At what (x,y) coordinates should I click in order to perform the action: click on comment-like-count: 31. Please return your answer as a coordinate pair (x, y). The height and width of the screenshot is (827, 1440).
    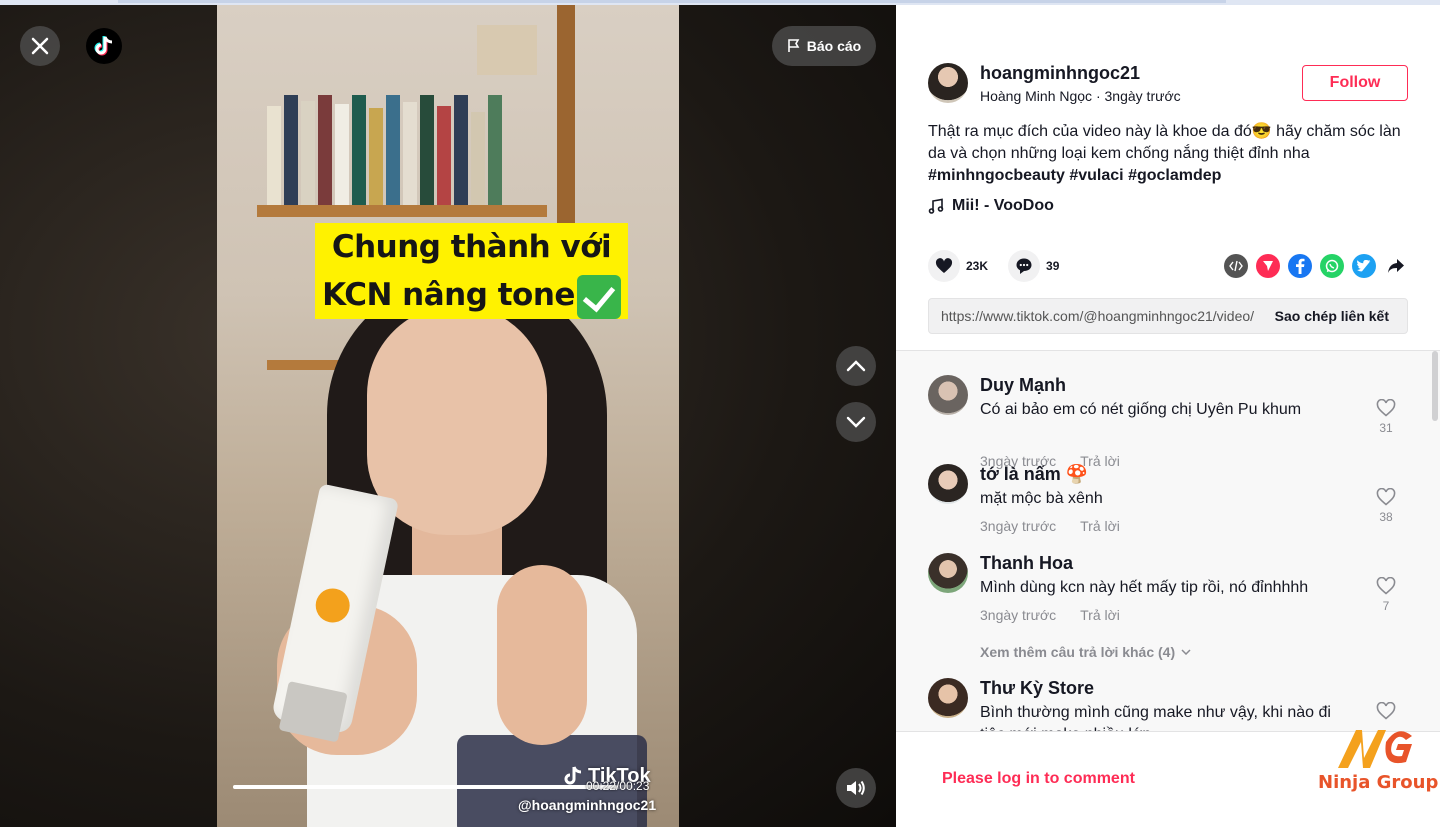
    Looking at the image, I should click on (1386, 428).